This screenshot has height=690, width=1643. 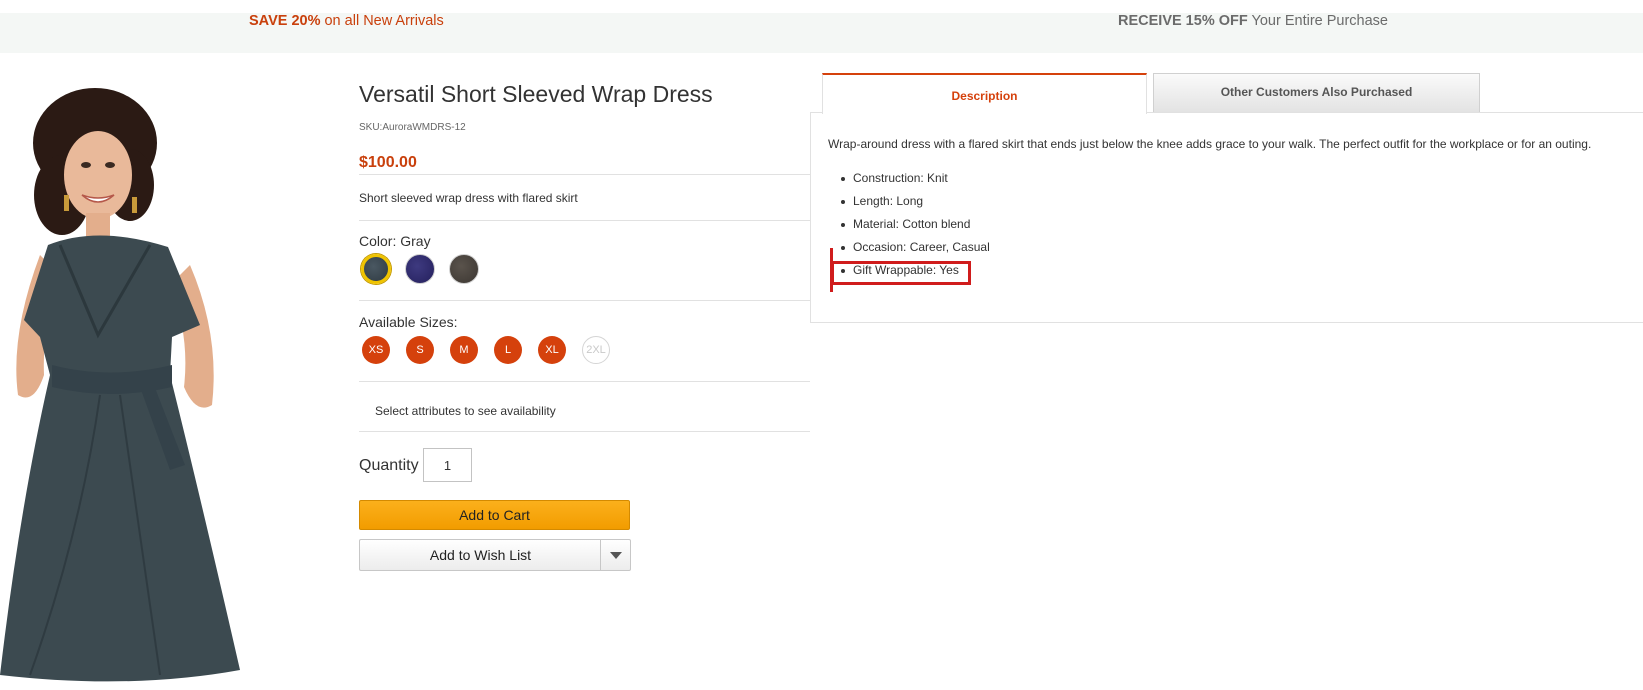 What do you see at coordinates (395, 241) in the screenshot?
I see `color-label: Color: Gray` at bounding box center [395, 241].